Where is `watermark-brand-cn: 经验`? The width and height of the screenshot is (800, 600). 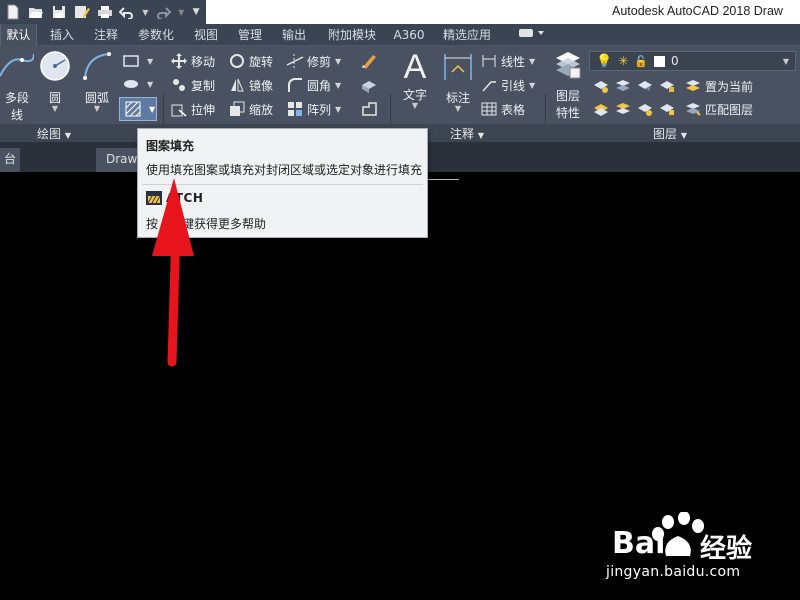 watermark-brand-cn: 经验 is located at coordinates (726, 549).